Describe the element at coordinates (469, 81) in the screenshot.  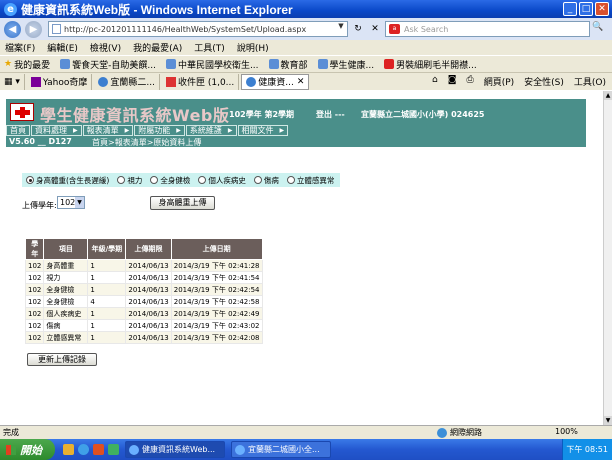
I see `print-icon: ⎙` at that location.